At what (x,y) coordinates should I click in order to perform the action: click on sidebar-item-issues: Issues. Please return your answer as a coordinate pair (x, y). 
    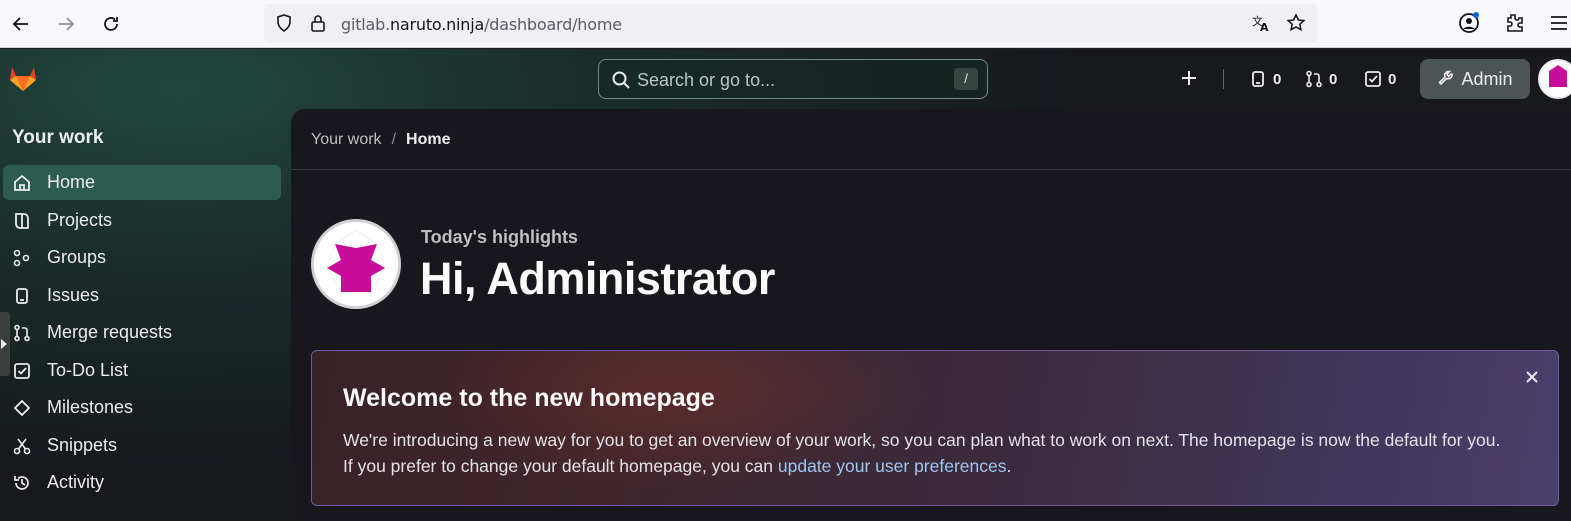
    Looking at the image, I should click on (142, 295).